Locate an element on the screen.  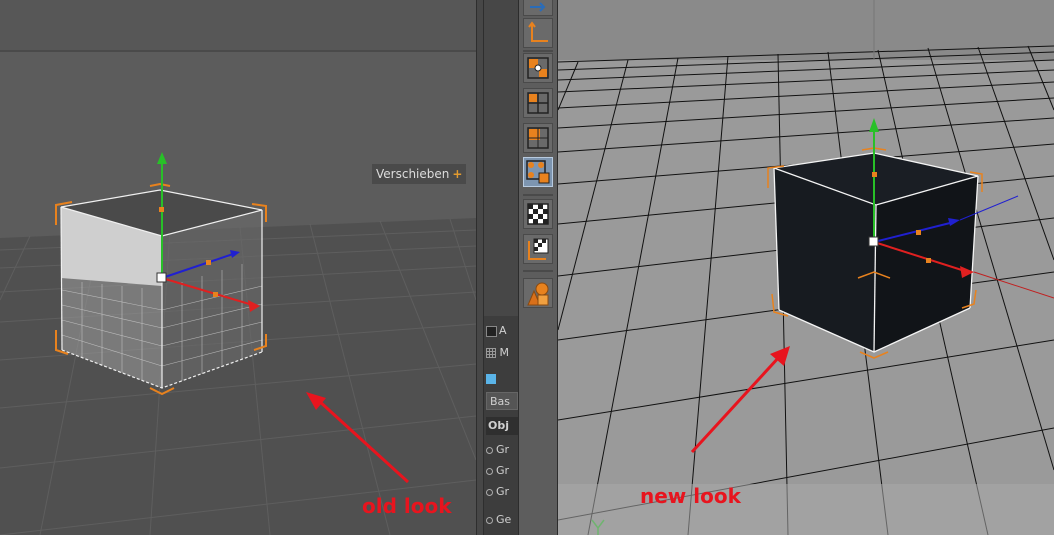
texture-mode-icon is located at coordinates (538, 172).